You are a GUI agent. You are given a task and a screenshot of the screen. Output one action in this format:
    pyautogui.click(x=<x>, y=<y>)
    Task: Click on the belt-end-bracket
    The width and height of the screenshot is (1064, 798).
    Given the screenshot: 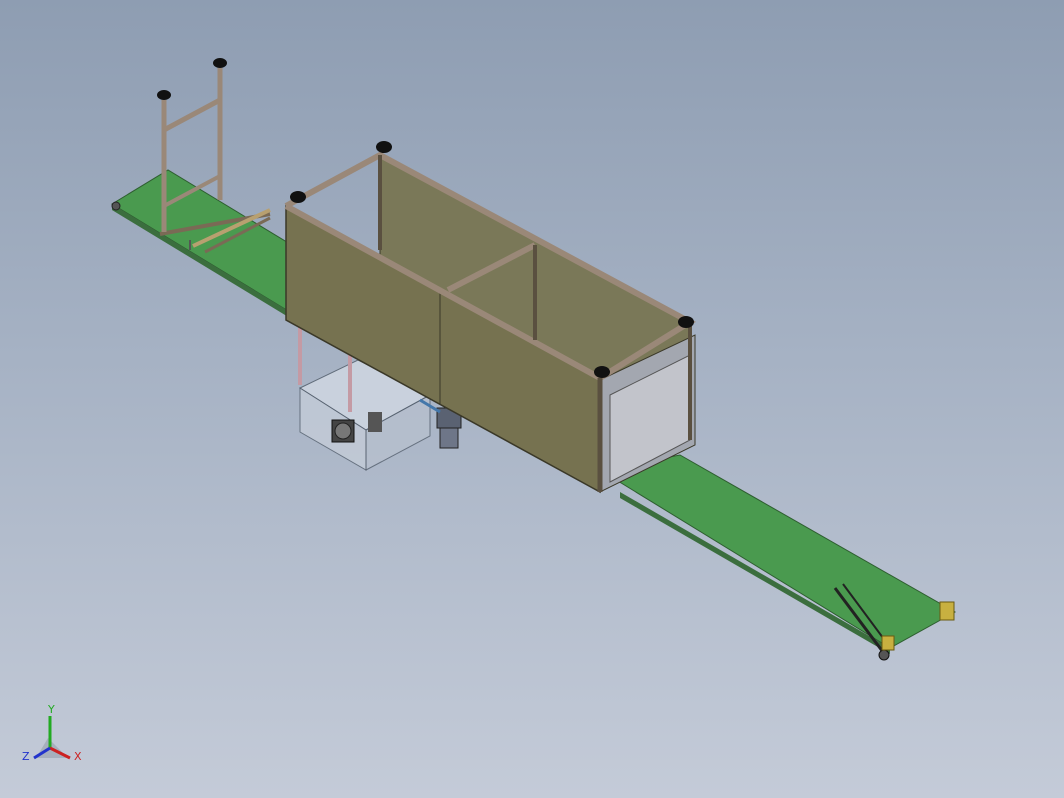 What is the action you would take?
    pyautogui.click(x=947, y=611)
    